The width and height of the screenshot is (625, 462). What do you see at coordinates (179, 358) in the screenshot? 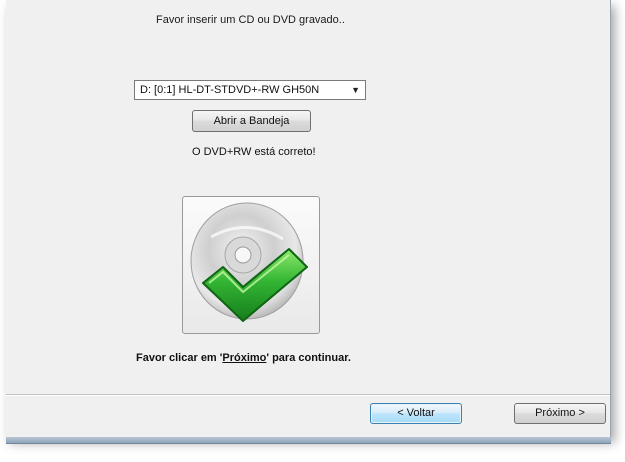
I see `continue-prefix: Favor clicar em '` at bounding box center [179, 358].